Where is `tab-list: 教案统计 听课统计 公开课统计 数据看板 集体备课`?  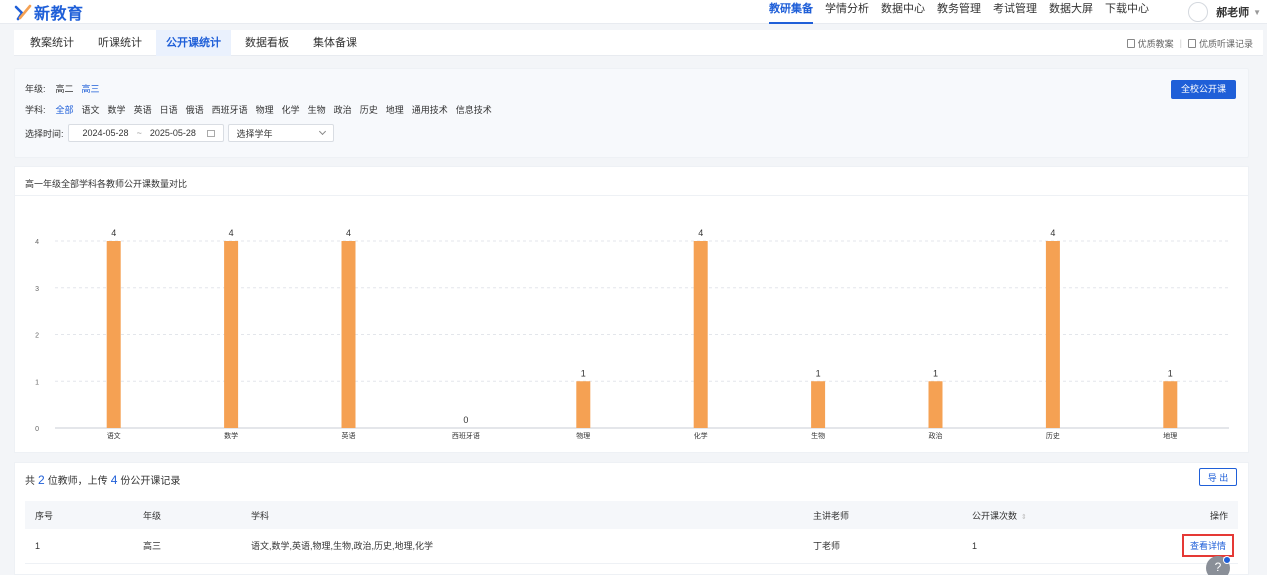 tab-list: 教案统计 听课统计 公开课统计 数据看板 集体备课 is located at coordinates (195, 43).